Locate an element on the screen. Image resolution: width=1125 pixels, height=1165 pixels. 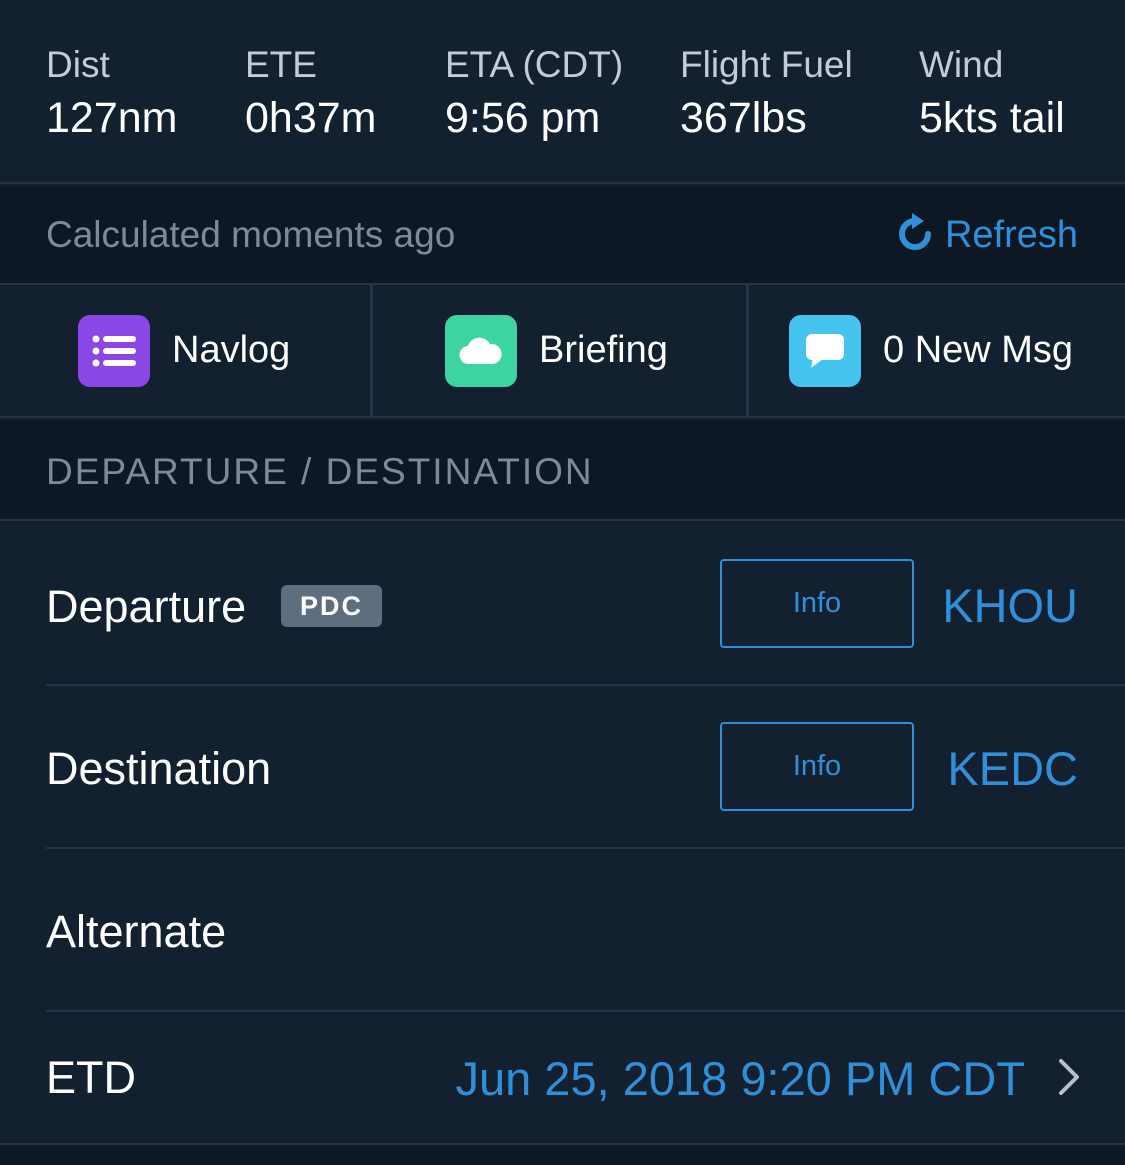
stat-label: ETE is located at coordinates (281, 64).